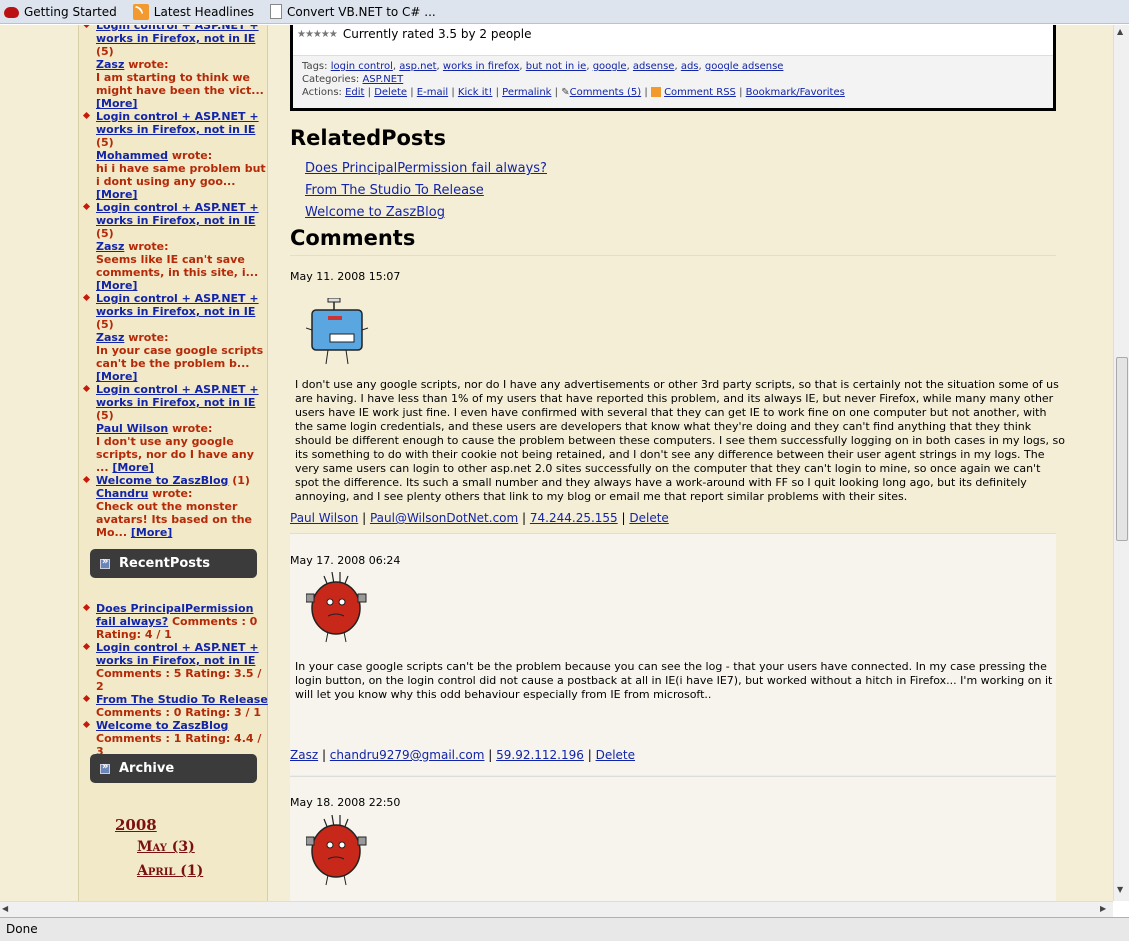 The image size is (1129, 941). I want to click on related-post-link: Welcome to ZaszBlog, so click(375, 212).